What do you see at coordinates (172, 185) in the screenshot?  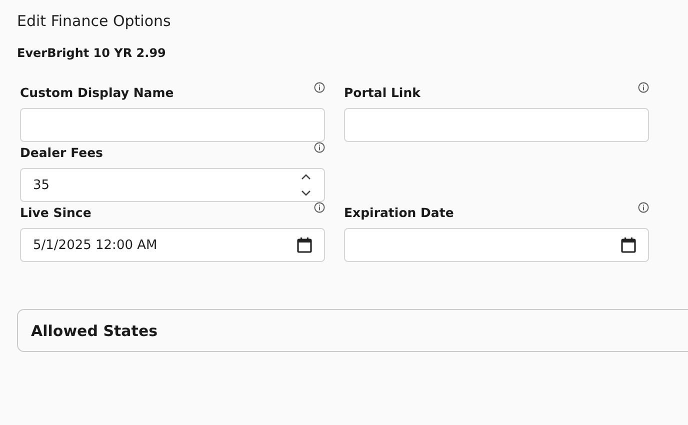 I see `number-field: 35` at bounding box center [172, 185].